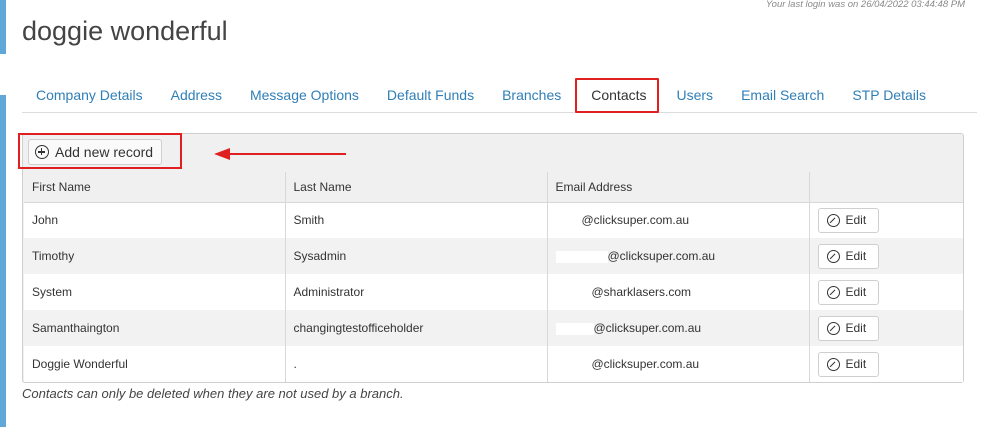 This screenshot has height=427, width=987. What do you see at coordinates (782, 95) in the screenshot?
I see `tab-email-search: Email Search` at bounding box center [782, 95].